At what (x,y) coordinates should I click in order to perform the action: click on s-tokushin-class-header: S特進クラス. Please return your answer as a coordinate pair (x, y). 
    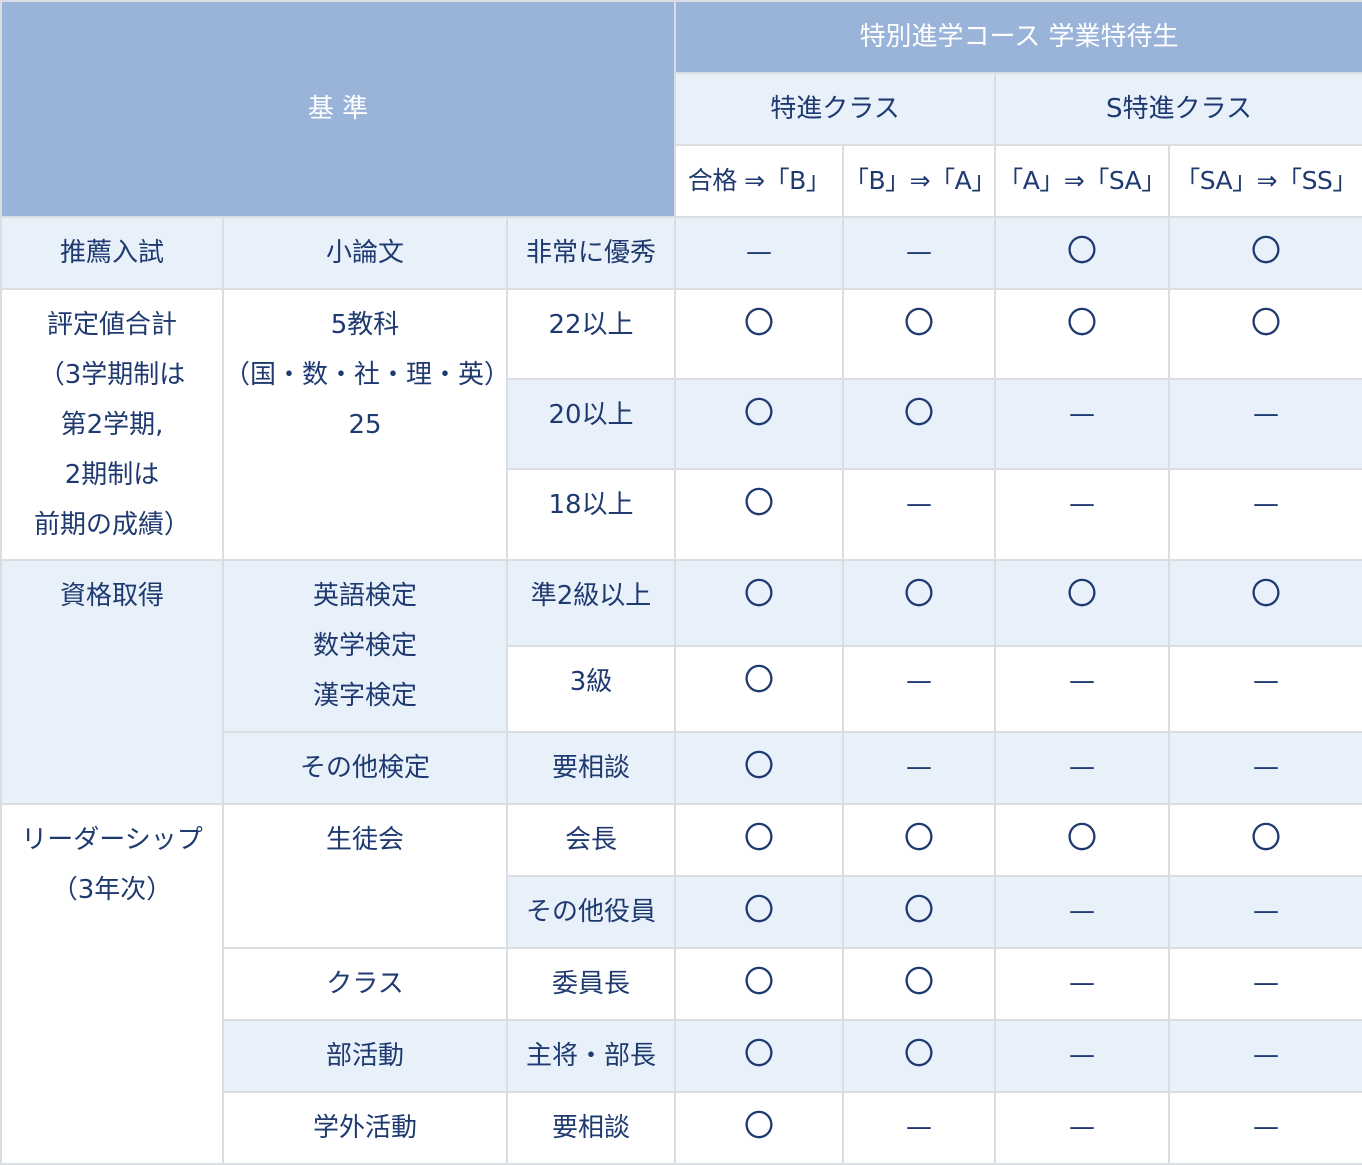
    Looking at the image, I should click on (1178, 109).